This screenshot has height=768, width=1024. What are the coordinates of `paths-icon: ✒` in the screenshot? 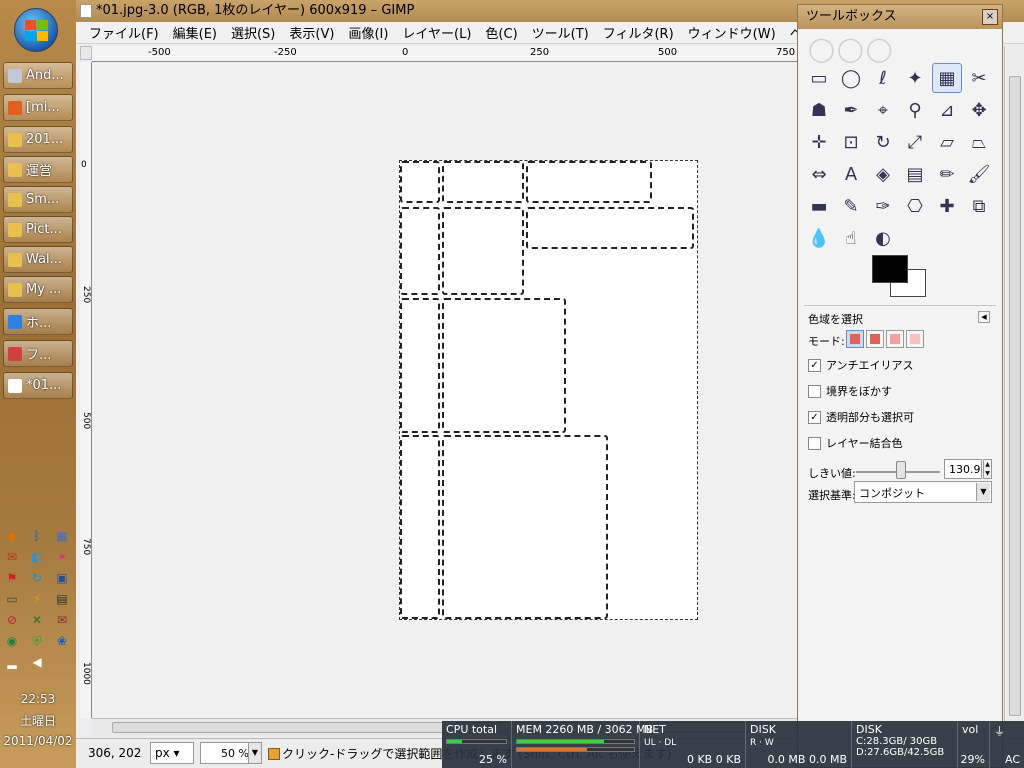 It's located at (851, 110).